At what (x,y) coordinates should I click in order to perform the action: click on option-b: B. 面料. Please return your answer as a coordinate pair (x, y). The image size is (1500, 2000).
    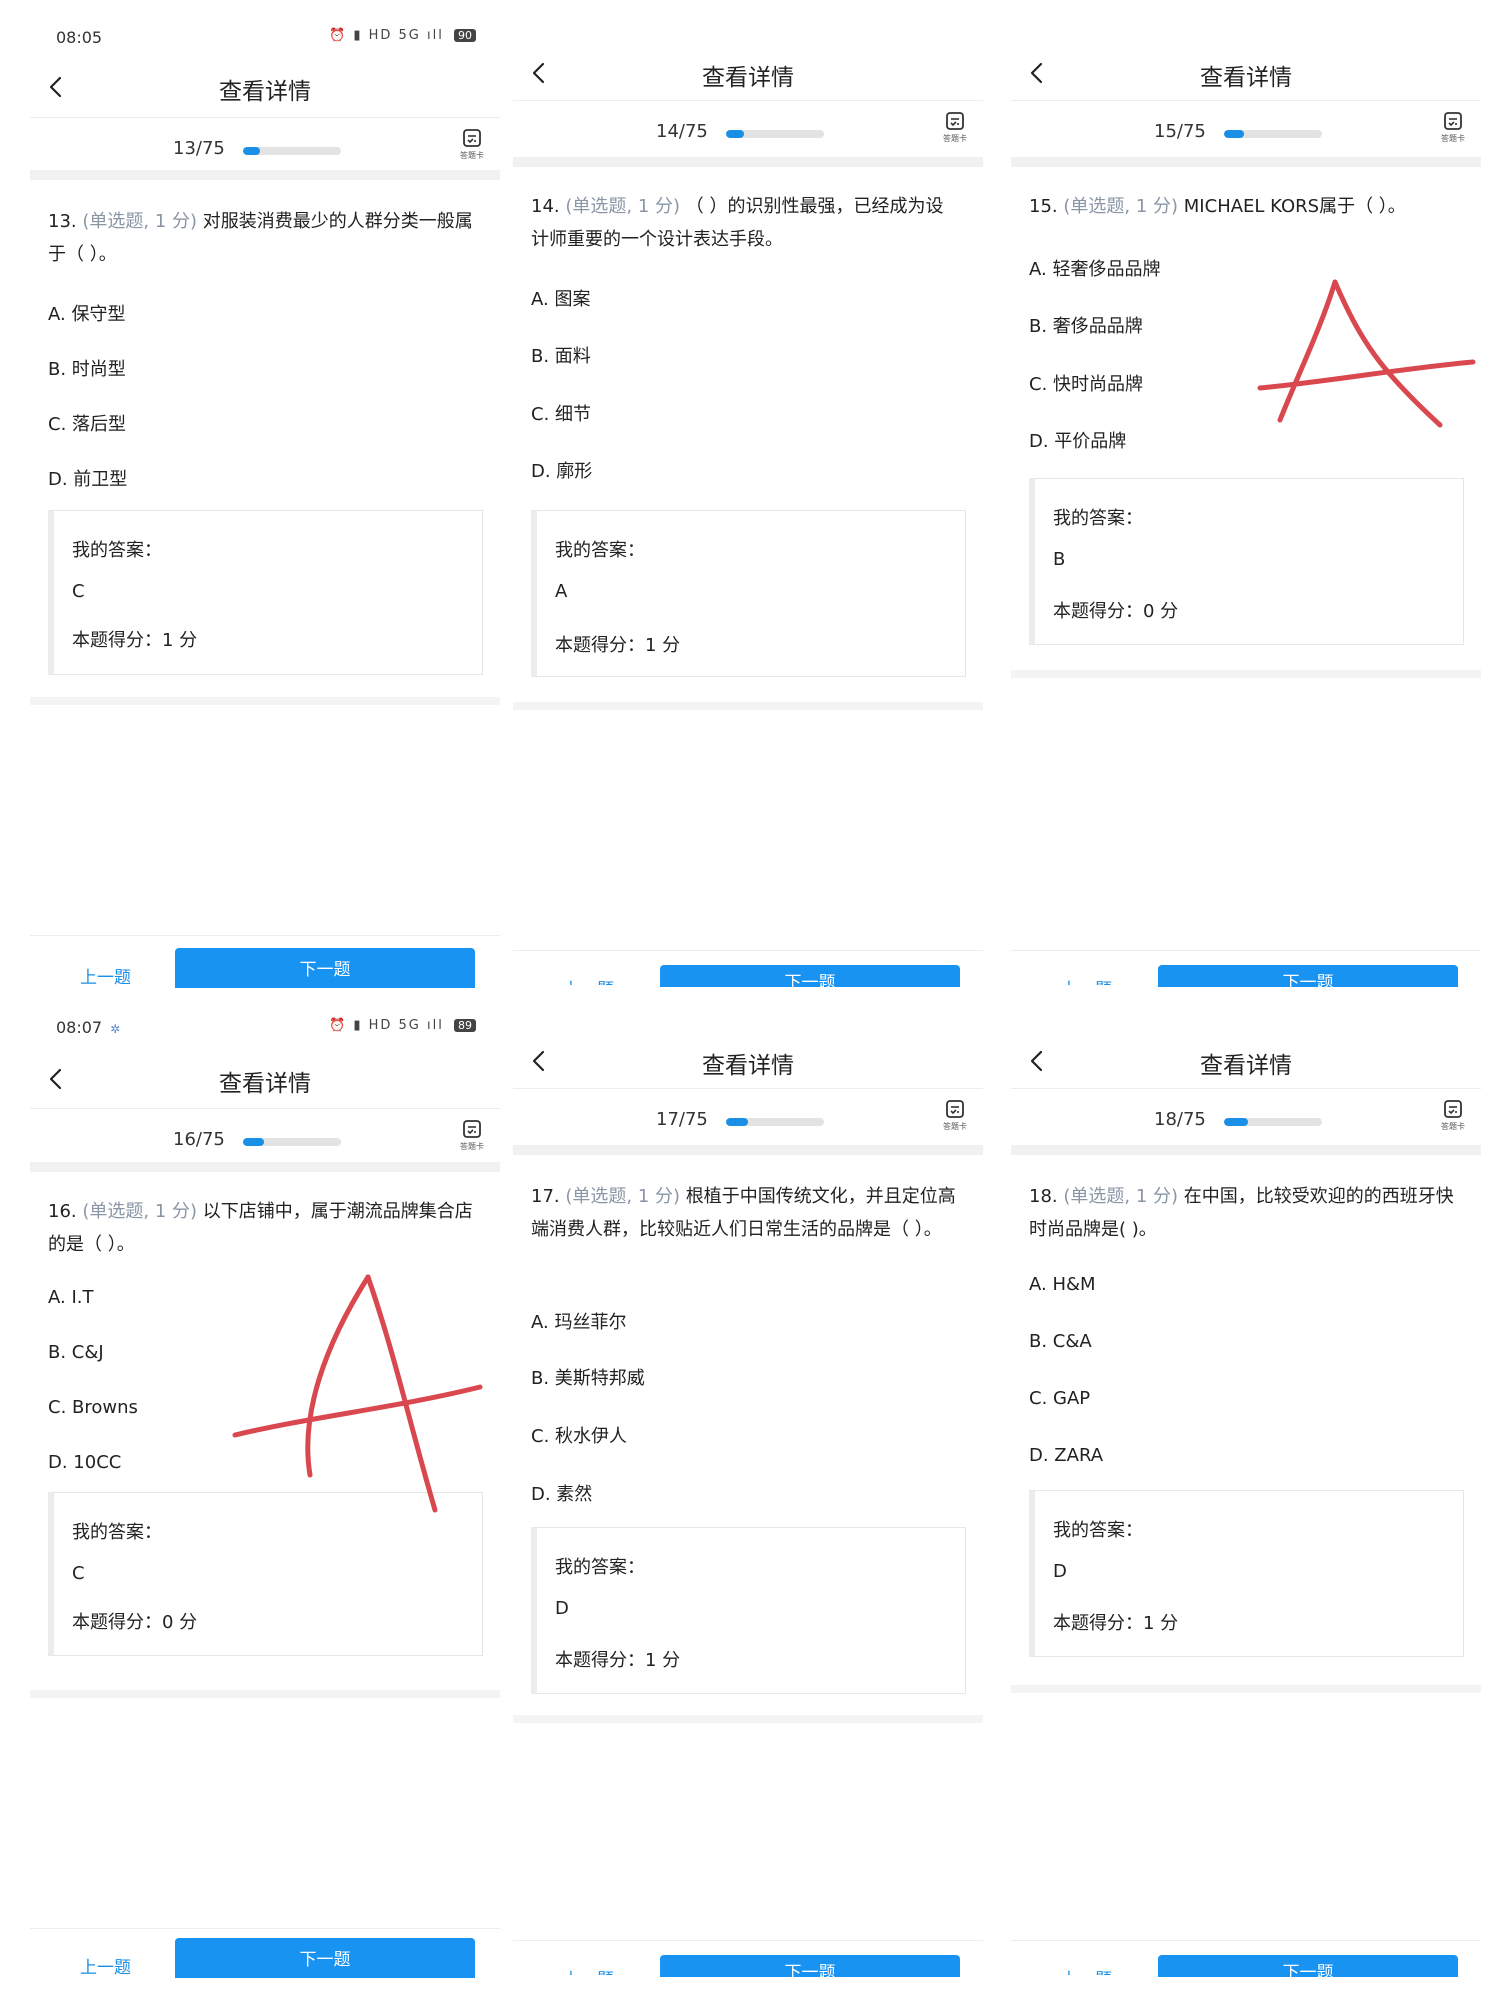
    Looking at the image, I should click on (561, 355).